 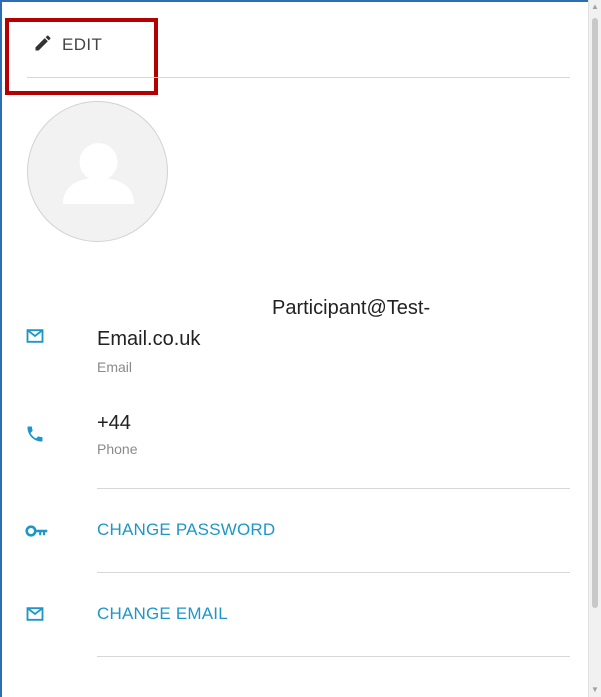 What do you see at coordinates (149, 339) in the screenshot?
I see `email-value-line2: Email.co.uk` at bounding box center [149, 339].